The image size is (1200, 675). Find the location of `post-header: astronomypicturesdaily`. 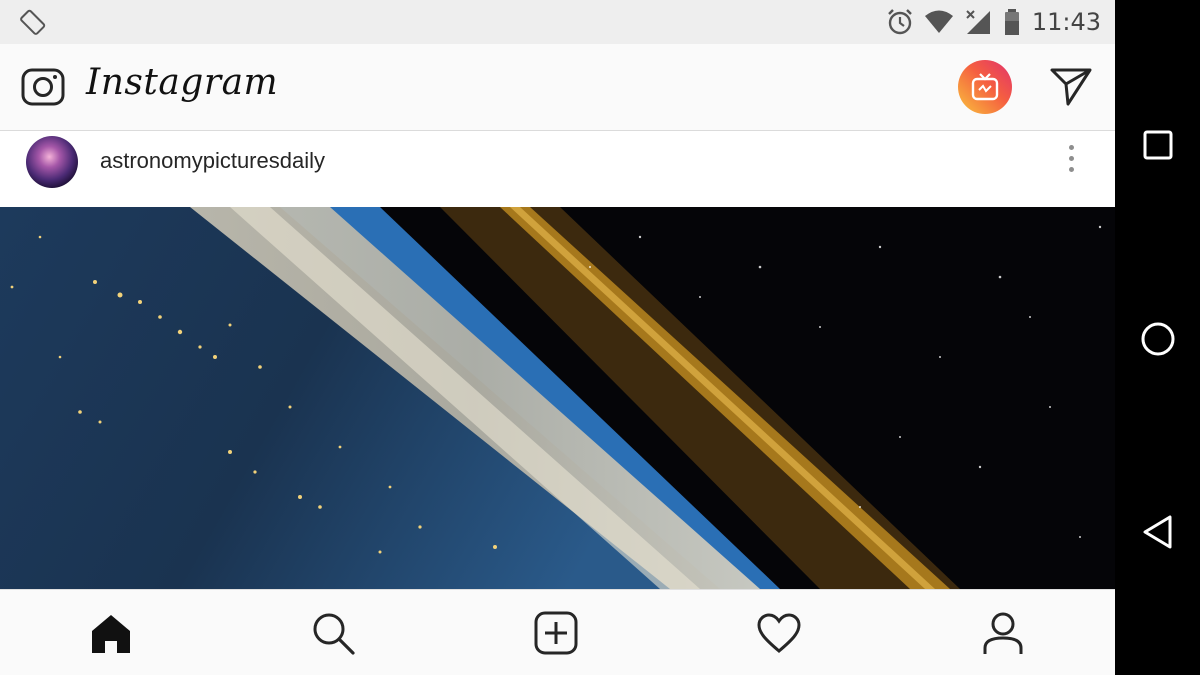

post-header: astronomypicturesdaily is located at coordinates (557, 169).